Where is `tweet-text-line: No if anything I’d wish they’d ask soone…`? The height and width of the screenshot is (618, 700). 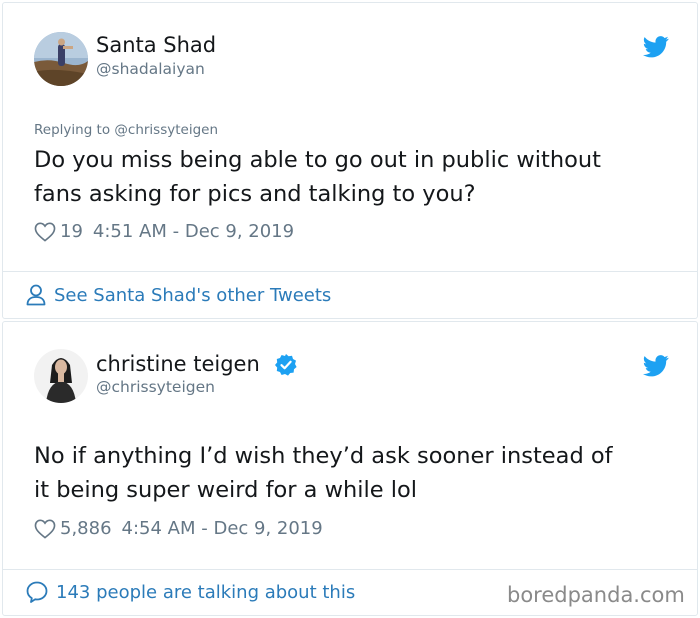 tweet-text-line: No if anything I’d wish they’d ask soone… is located at coordinates (323, 456).